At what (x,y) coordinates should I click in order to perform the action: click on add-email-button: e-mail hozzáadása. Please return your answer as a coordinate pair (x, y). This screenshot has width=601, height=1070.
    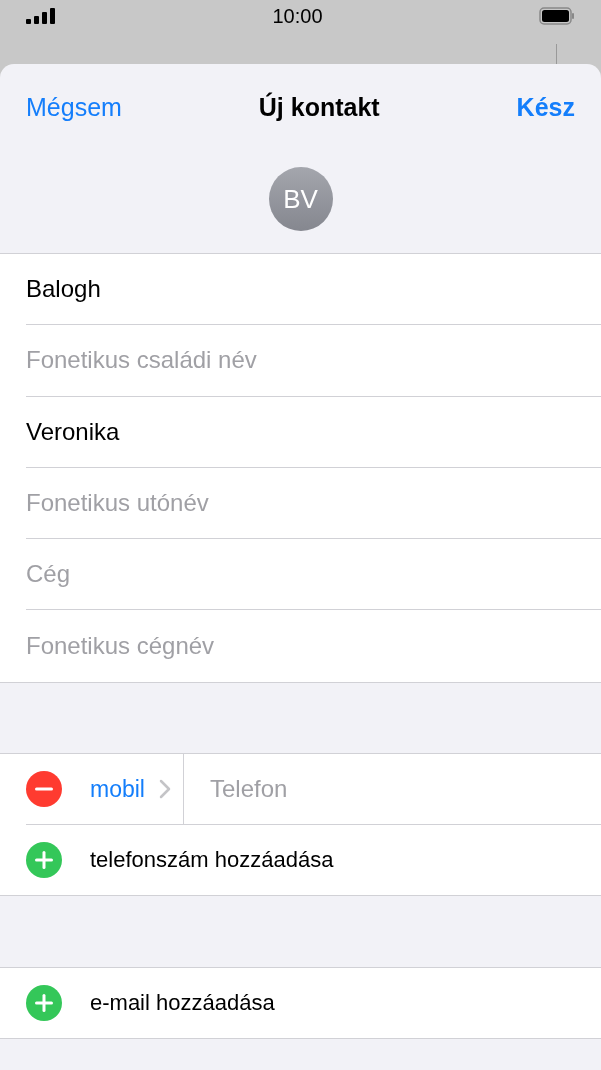
    Looking at the image, I should click on (182, 1003).